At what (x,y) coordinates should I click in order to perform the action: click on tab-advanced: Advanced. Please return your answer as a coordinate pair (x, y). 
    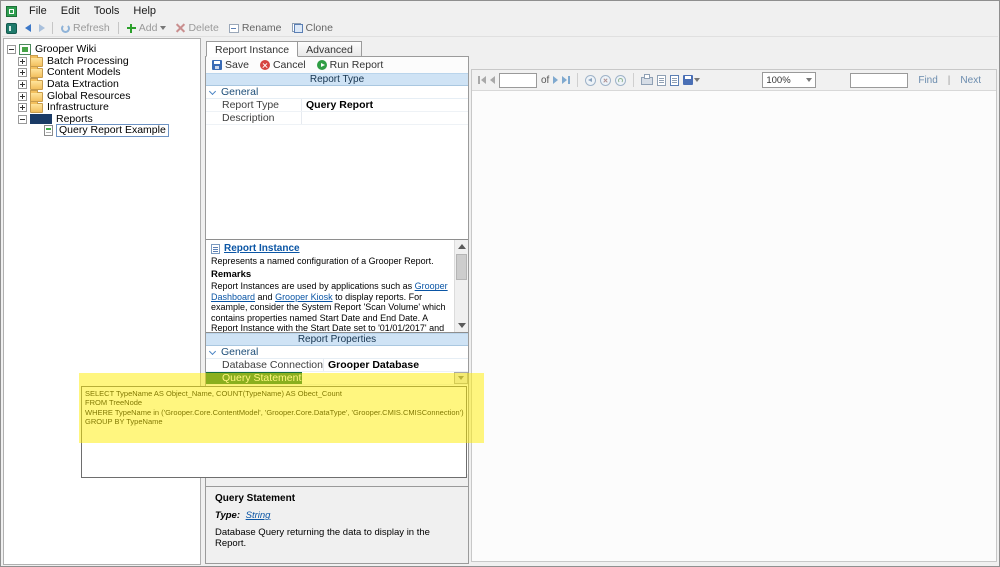
    Looking at the image, I should click on (329, 49).